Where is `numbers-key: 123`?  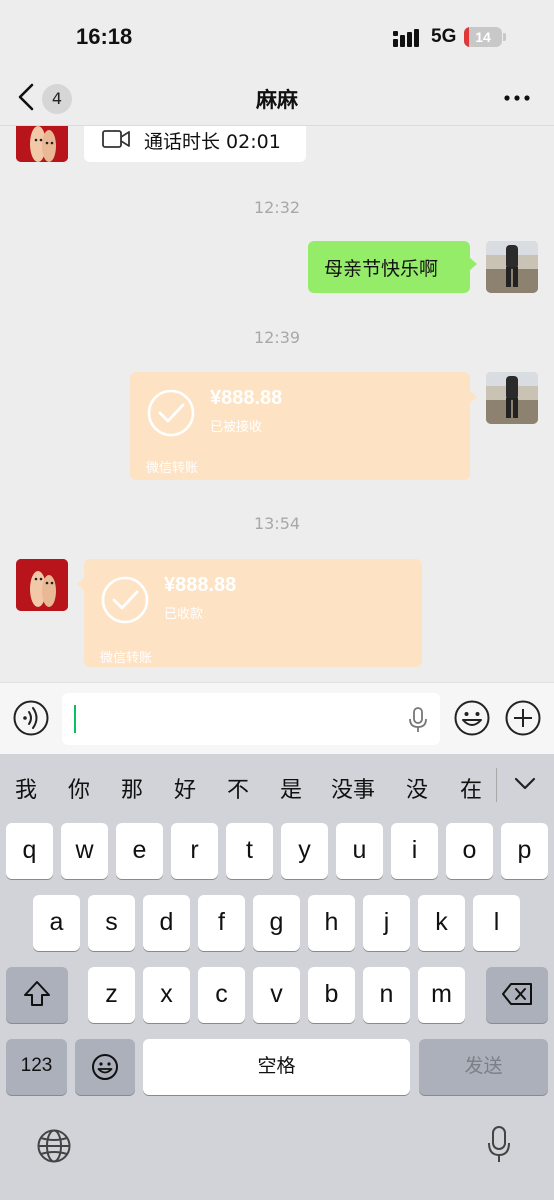
numbers-key: 123 is located at coordinates (36, 1067).